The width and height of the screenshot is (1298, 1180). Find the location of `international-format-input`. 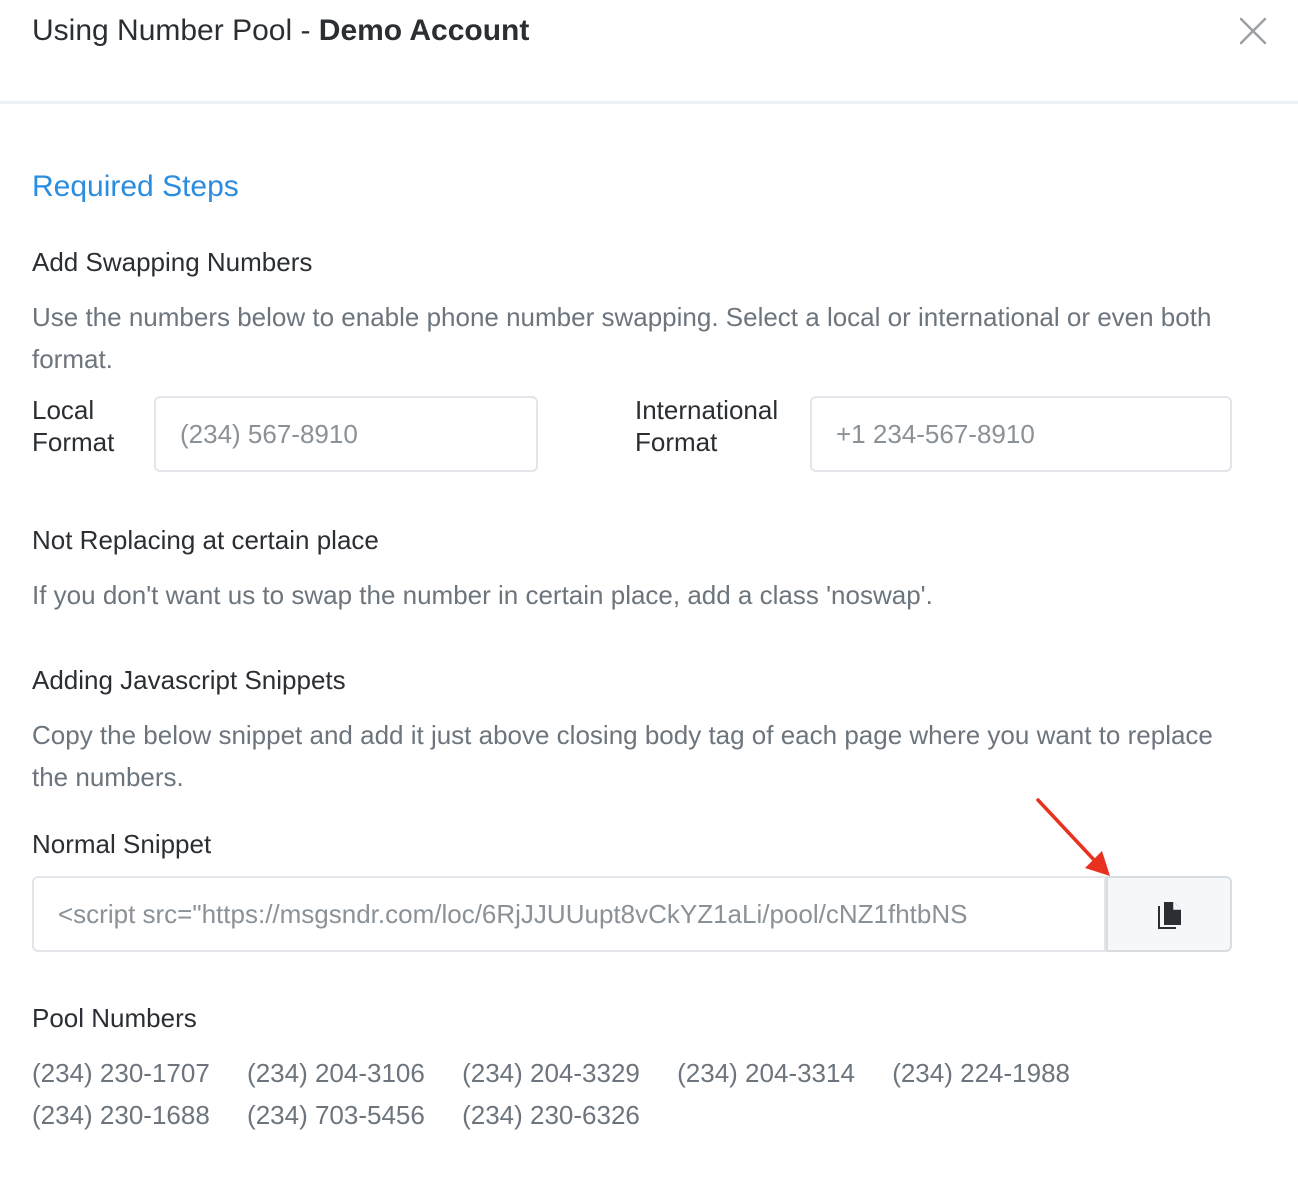

international-format-input is located at coordinates (1021, 434).